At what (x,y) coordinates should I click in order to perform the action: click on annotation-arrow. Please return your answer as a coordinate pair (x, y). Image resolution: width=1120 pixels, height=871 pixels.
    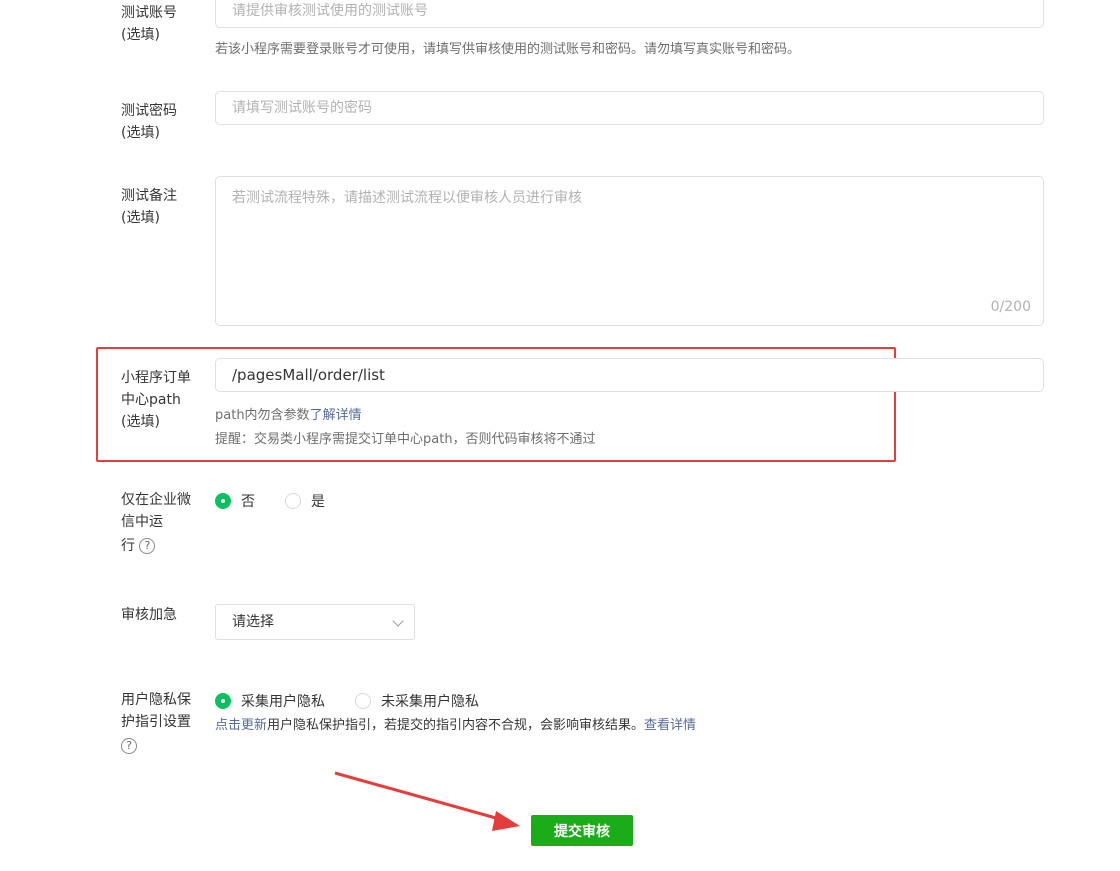
    Looking at the image, I should click on (427, 801).